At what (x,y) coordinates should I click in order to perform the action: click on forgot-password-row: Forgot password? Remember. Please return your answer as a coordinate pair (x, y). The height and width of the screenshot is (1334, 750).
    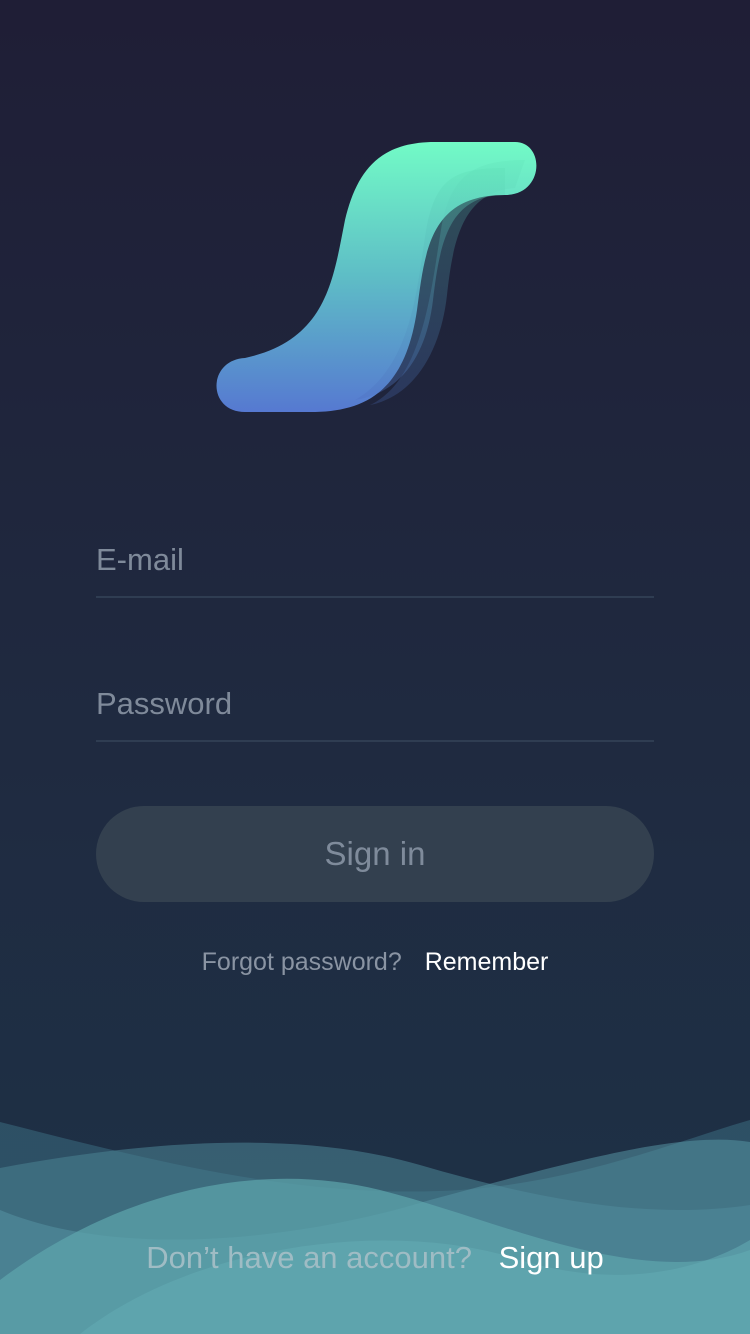
    Looking at the image, I should click on (375, 962).